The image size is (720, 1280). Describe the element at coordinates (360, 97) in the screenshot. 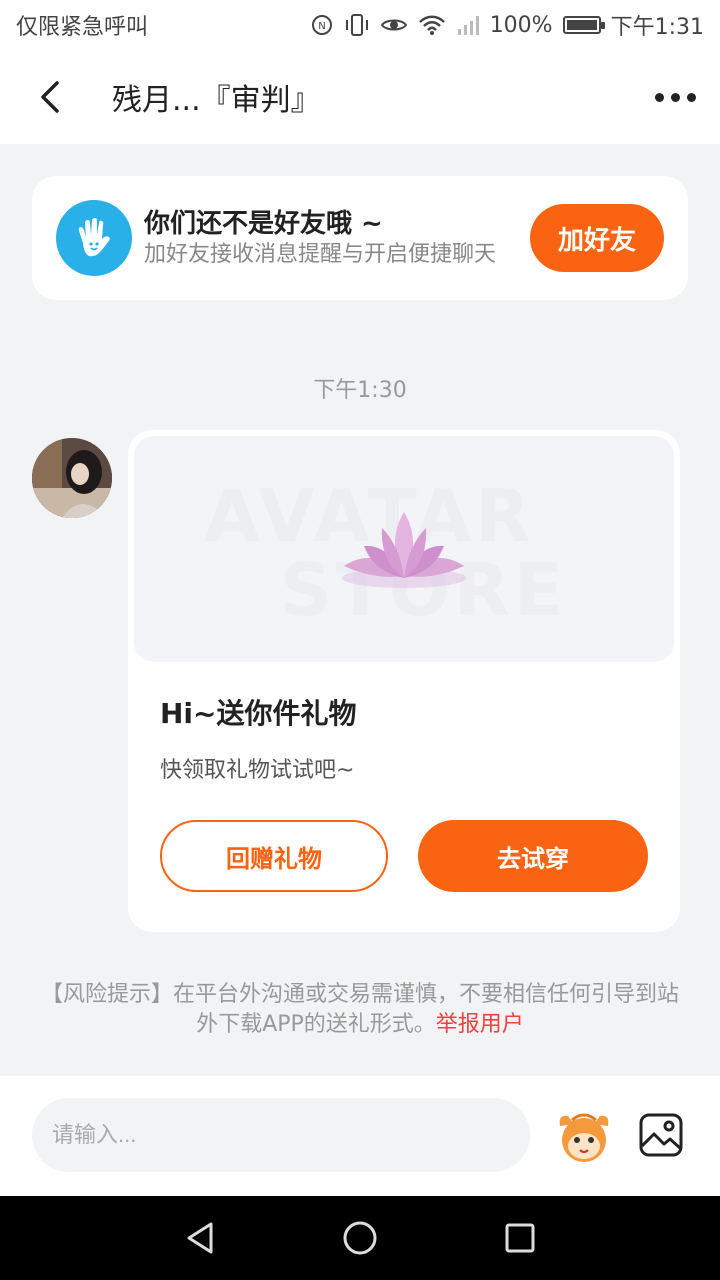

I see `top-nav-bar: 残月...『审判』` at that location.